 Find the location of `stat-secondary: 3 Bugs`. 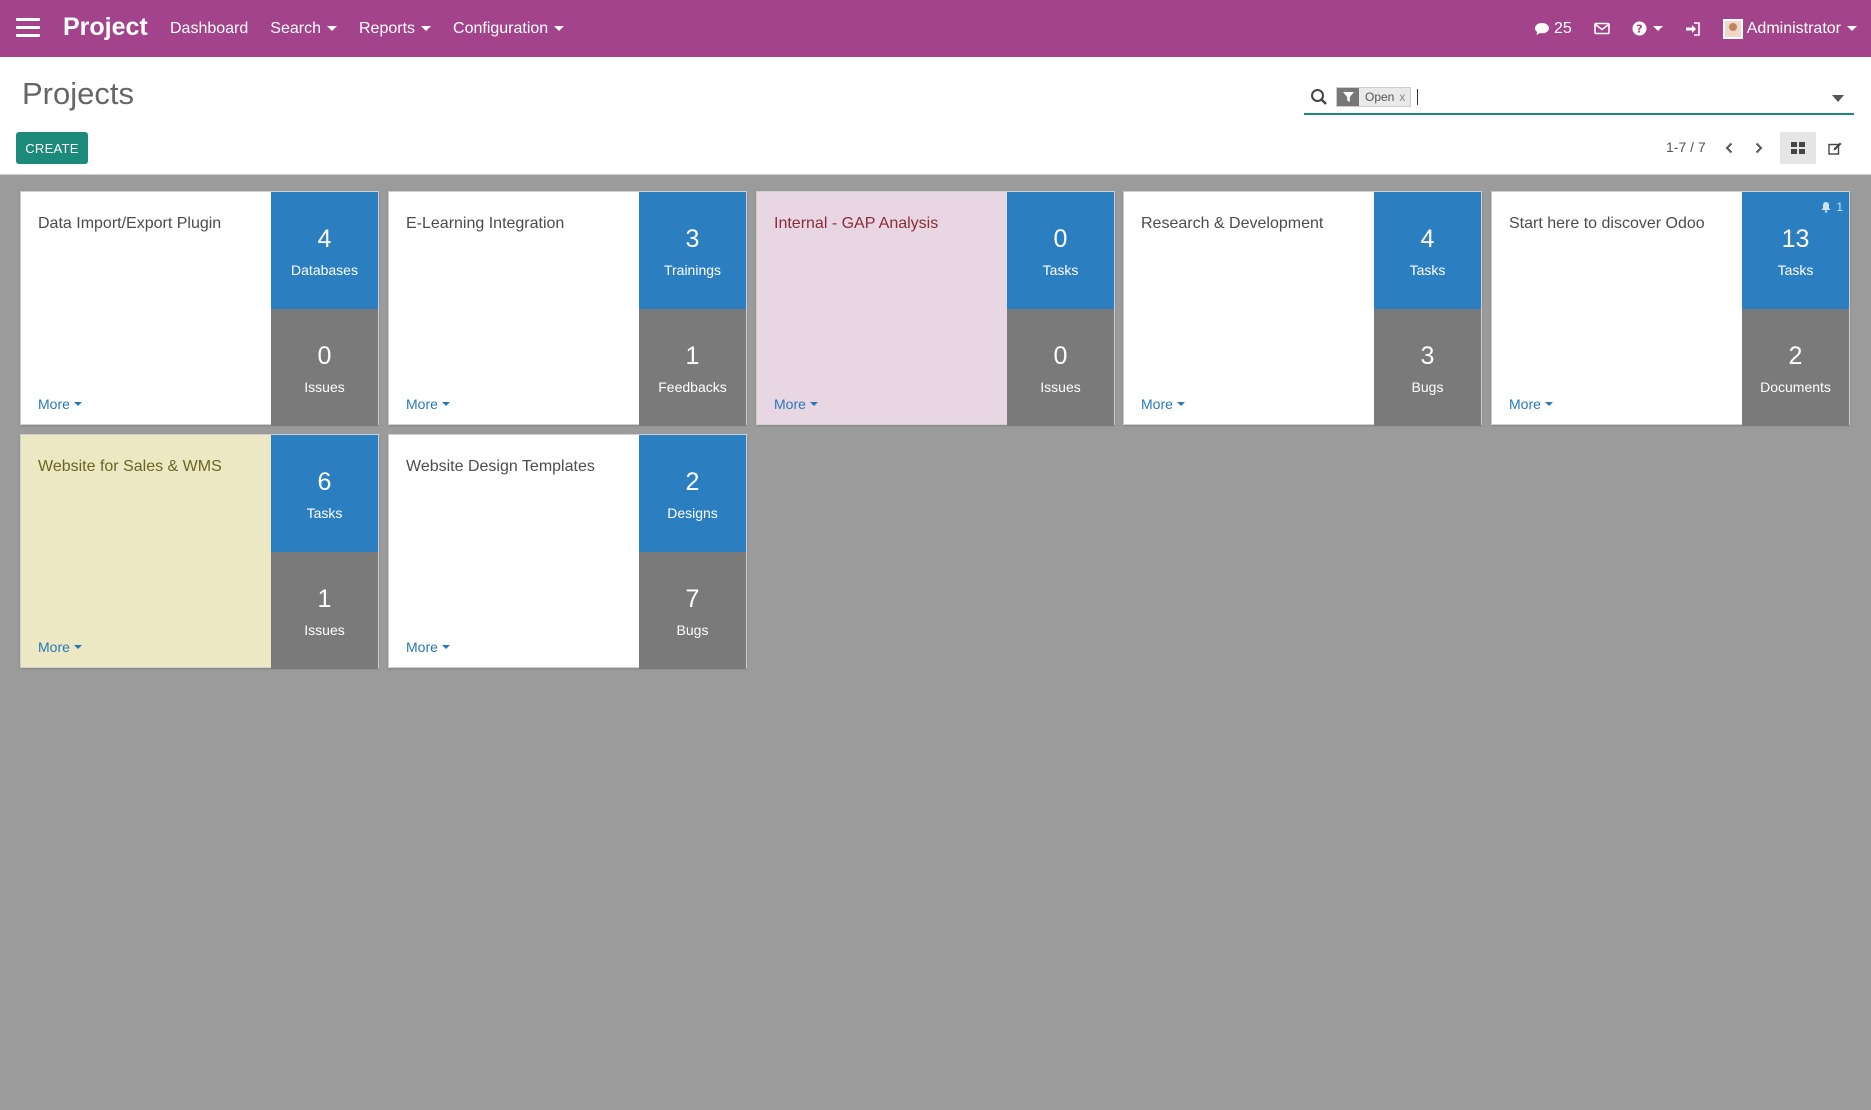

stat-secondary: 3 Bugs is located at coordinates (1427, 367).